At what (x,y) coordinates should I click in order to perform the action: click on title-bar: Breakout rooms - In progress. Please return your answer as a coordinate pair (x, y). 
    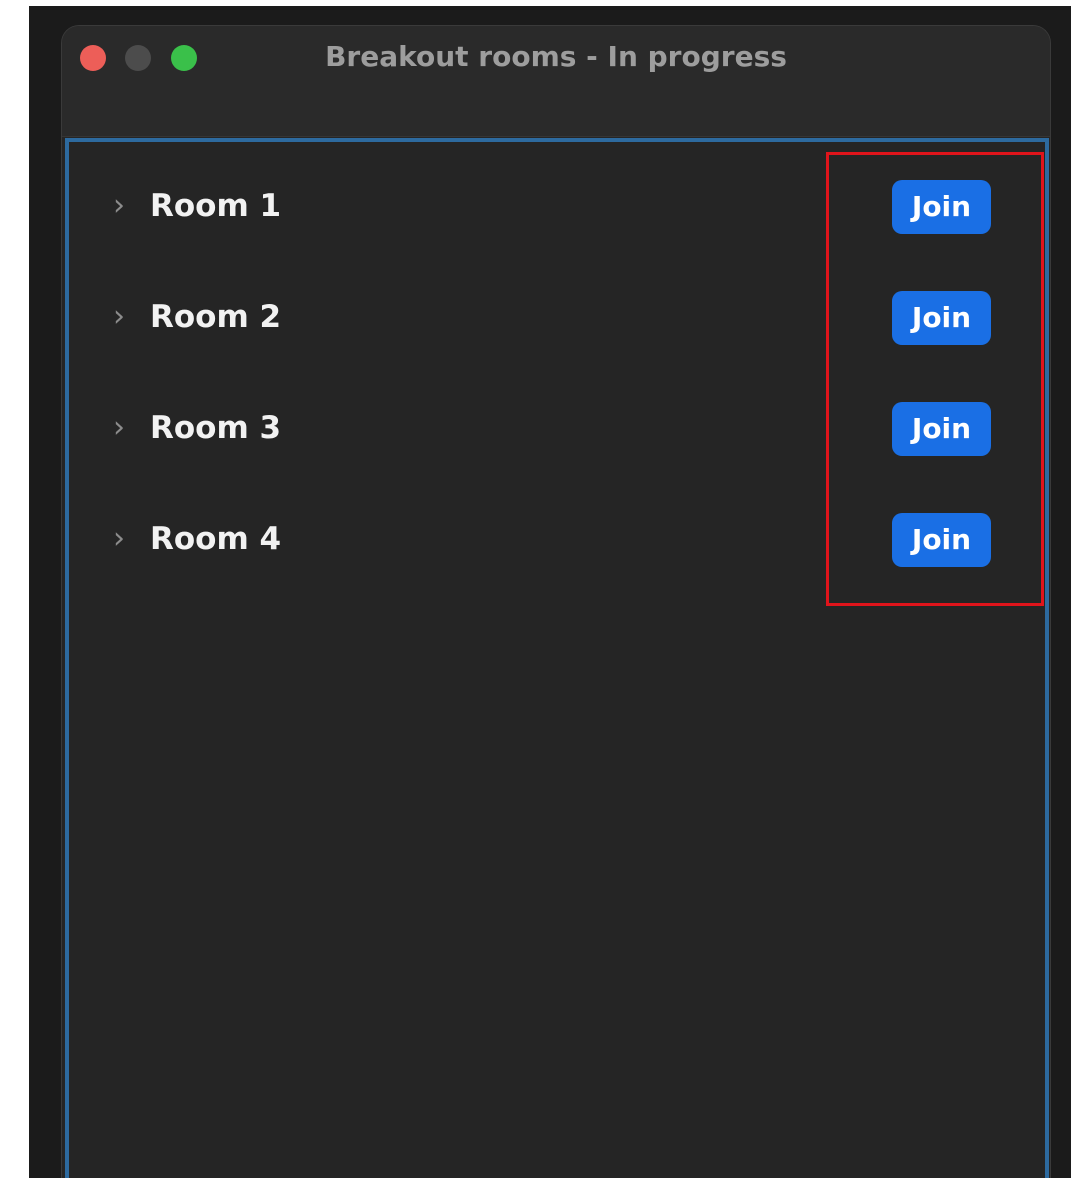
    Looking at the image, I should click on (556, 81).